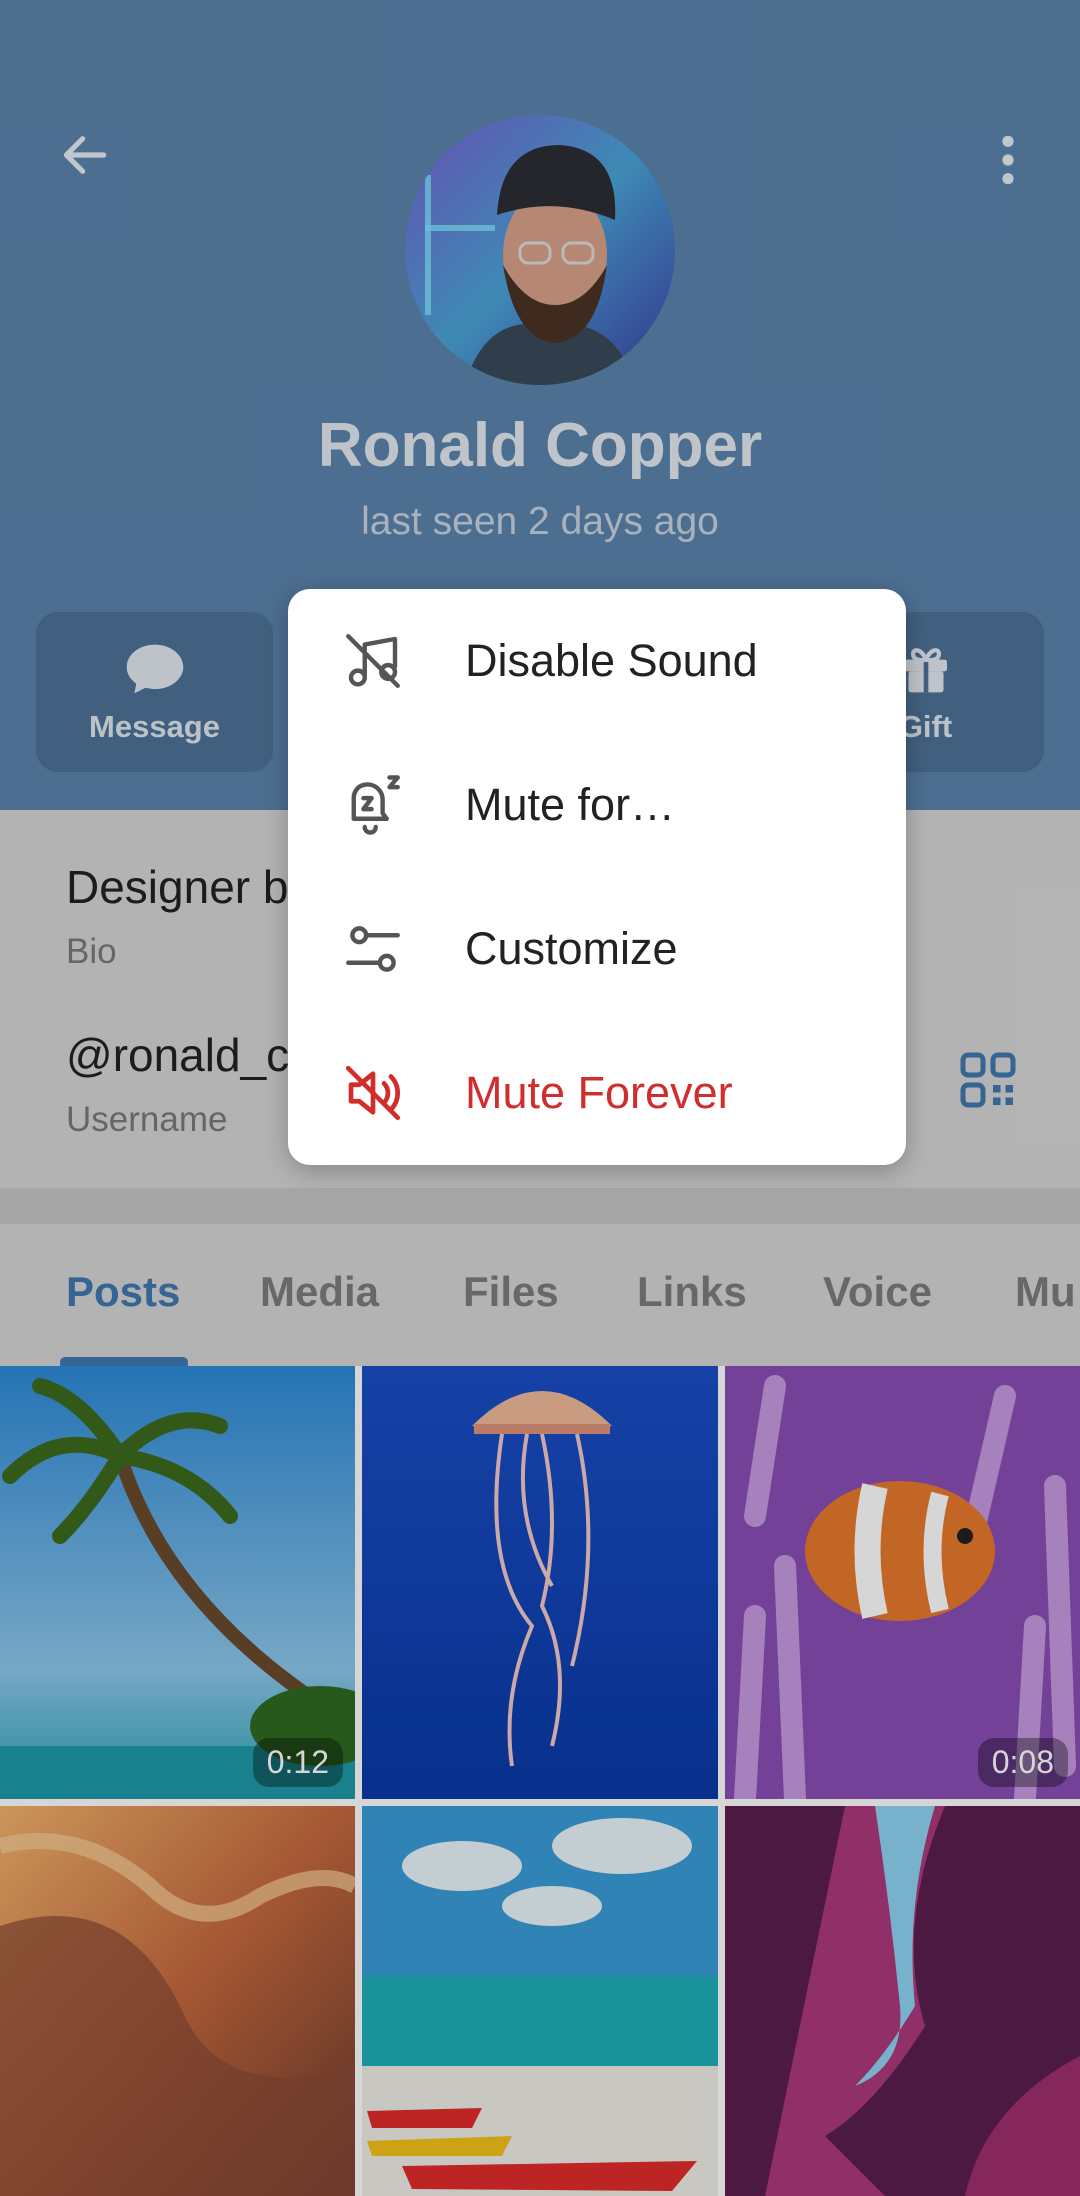 The height and width of the screenshot is (2196, 1080). Describe the element at coordinates (571, 948) in the screenshot. I see `menu-item-label: Customize` at that location.